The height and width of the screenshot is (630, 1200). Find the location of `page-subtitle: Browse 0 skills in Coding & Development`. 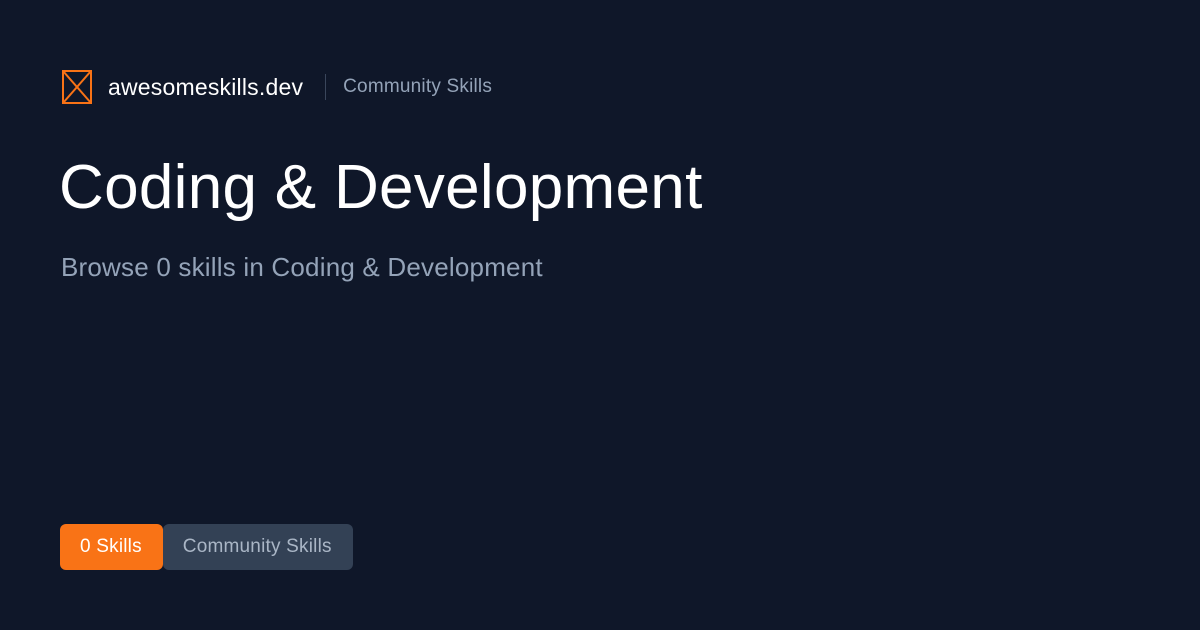

page-subtitle: Browse 0 skills in Coding & Development is located at coordinates (302, 267).